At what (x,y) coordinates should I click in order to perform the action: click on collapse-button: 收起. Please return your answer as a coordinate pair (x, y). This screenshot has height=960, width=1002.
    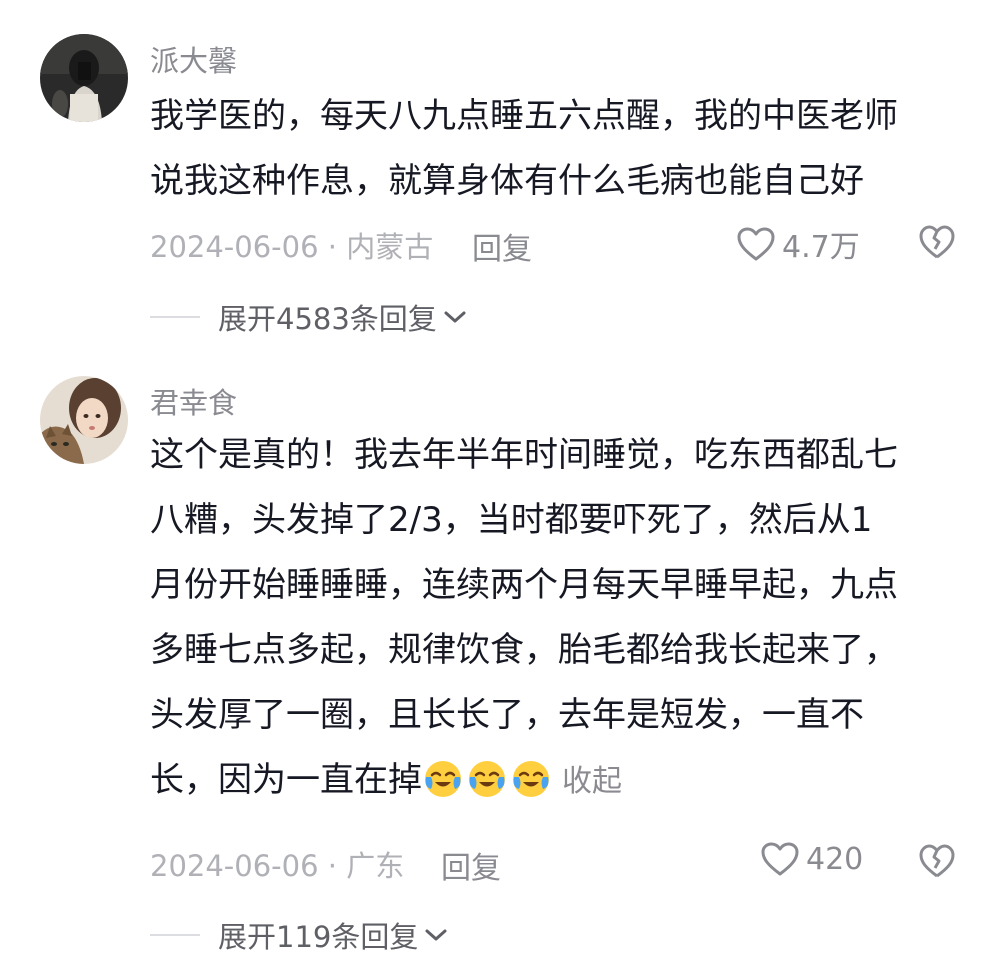
    Looking at the image, I should click on (592, 781).